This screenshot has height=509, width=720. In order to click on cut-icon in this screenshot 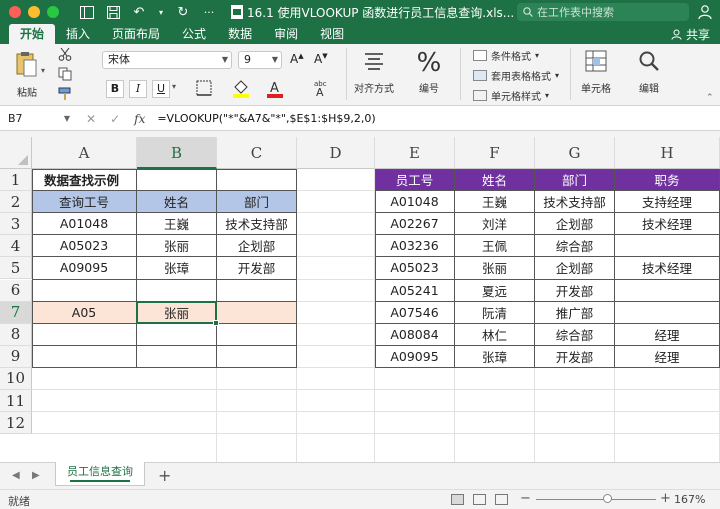, I will do `click(65, 55)`.